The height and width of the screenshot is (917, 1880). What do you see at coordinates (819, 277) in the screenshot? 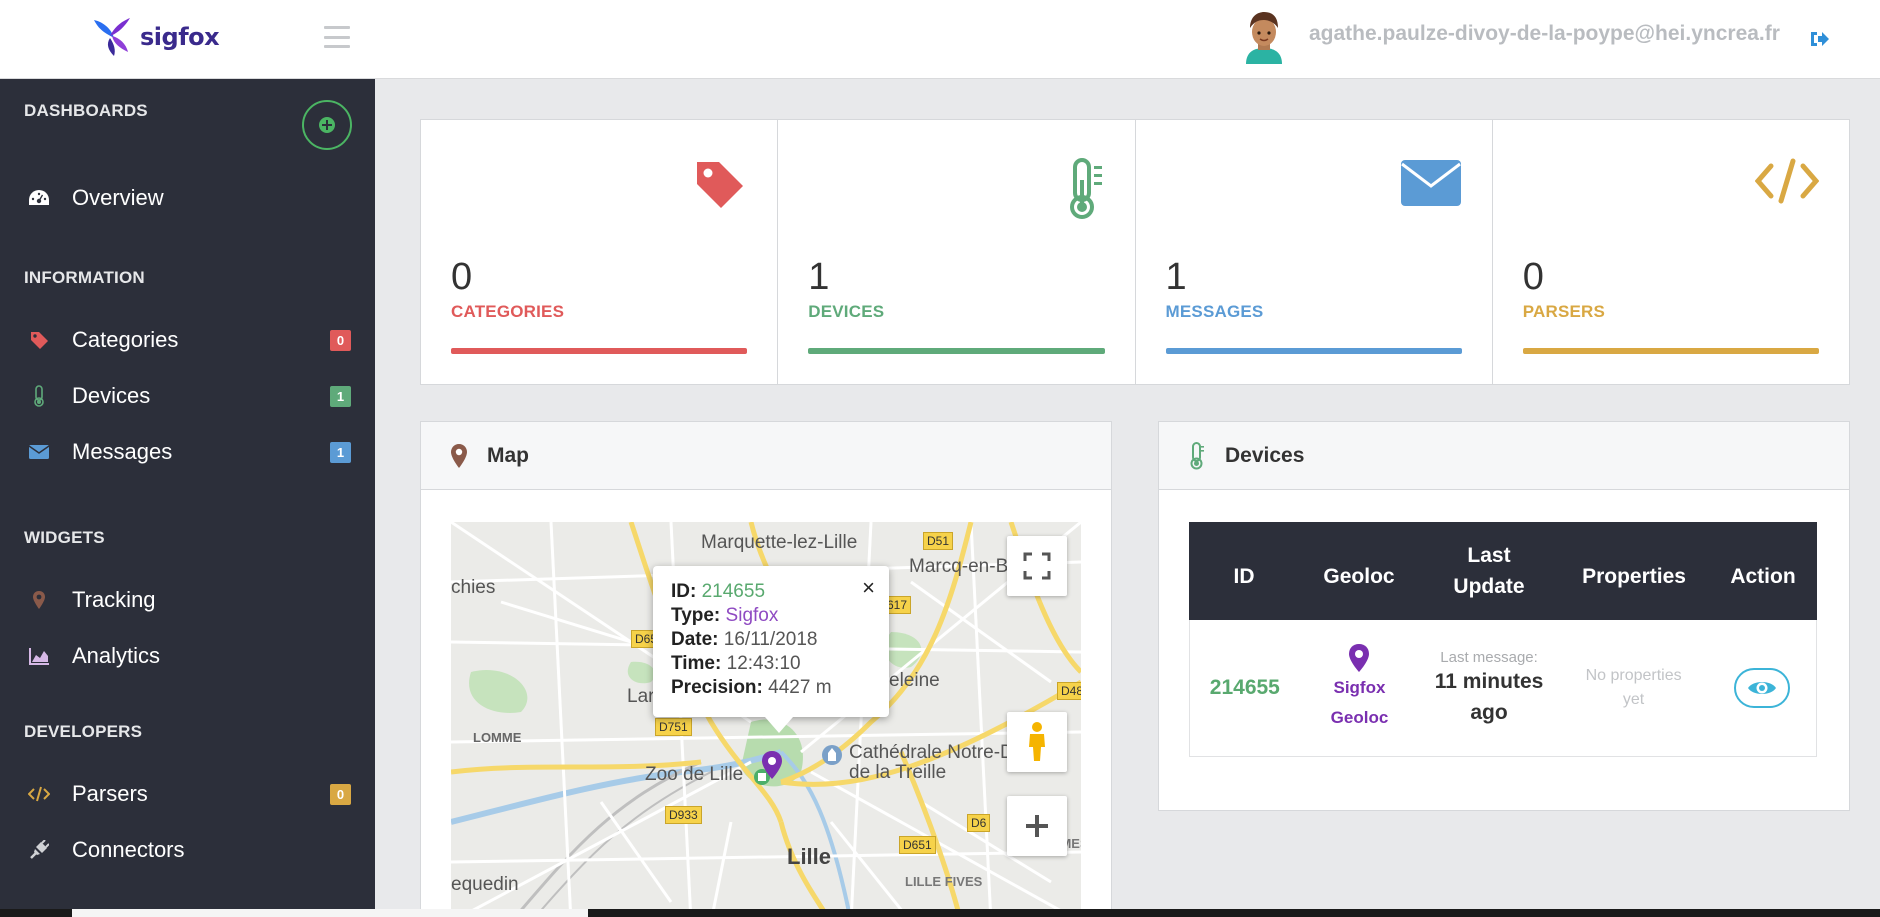
I see `stat-value: 1` at bounding box center [819, 277].